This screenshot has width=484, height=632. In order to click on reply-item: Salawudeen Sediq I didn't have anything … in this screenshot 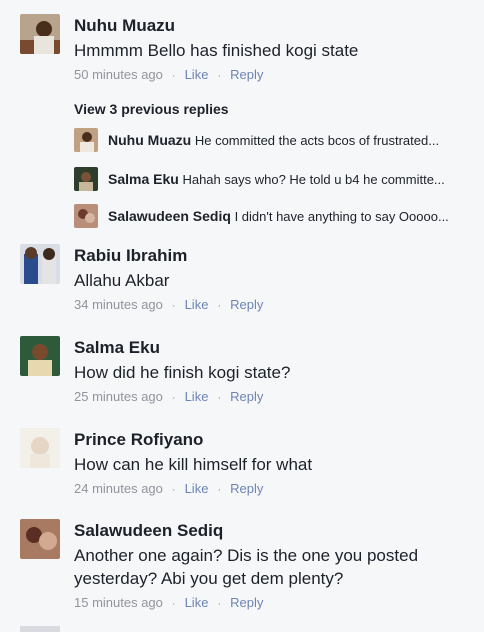, I will do `click(274, 216)`.